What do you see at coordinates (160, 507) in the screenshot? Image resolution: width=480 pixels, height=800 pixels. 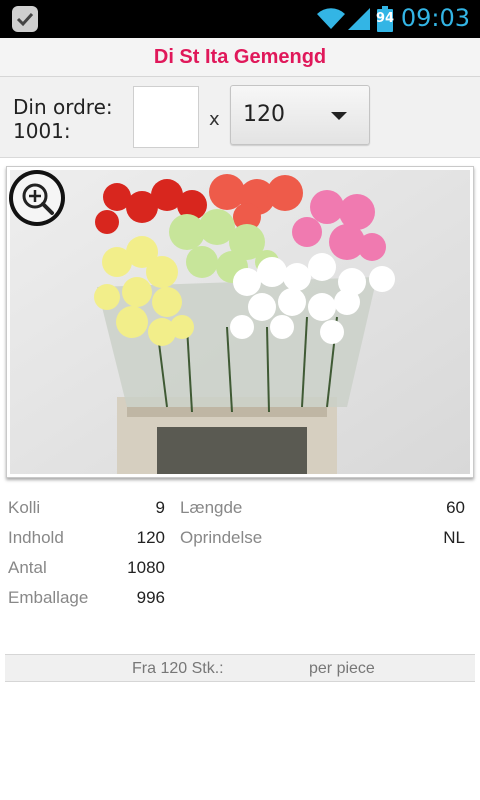 I see `spec-value: 9` at bounding box center [160, 507].